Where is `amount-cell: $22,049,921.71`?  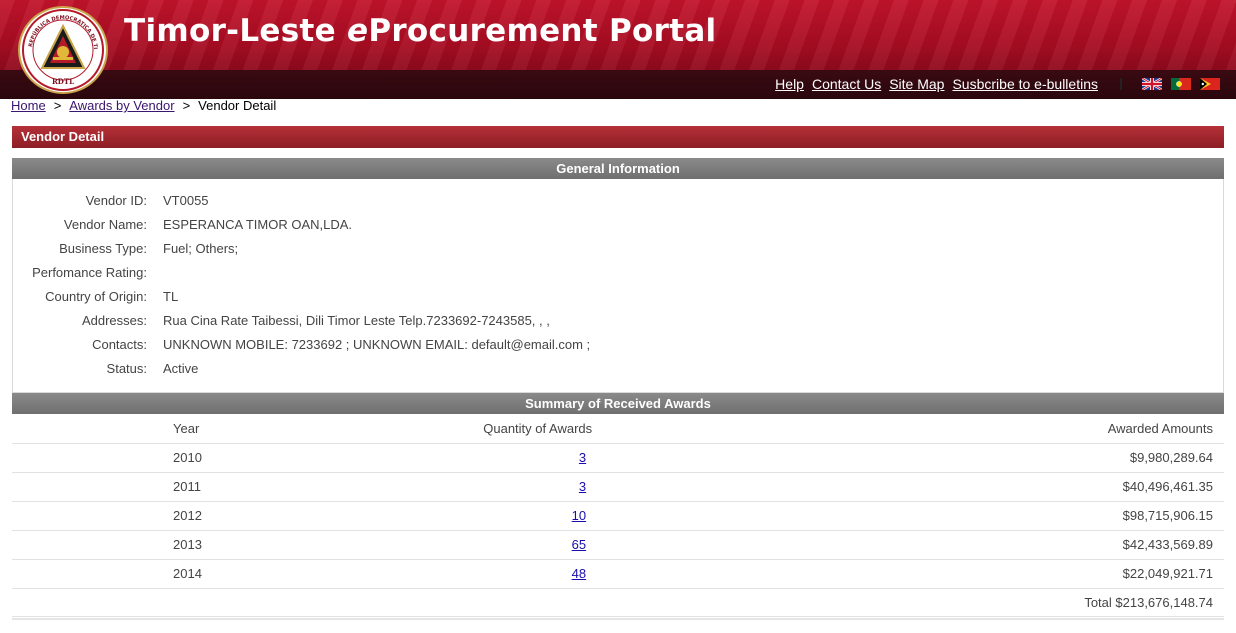 amount-cell: $22,049,921.71 is located at coordinates (1167, 573).